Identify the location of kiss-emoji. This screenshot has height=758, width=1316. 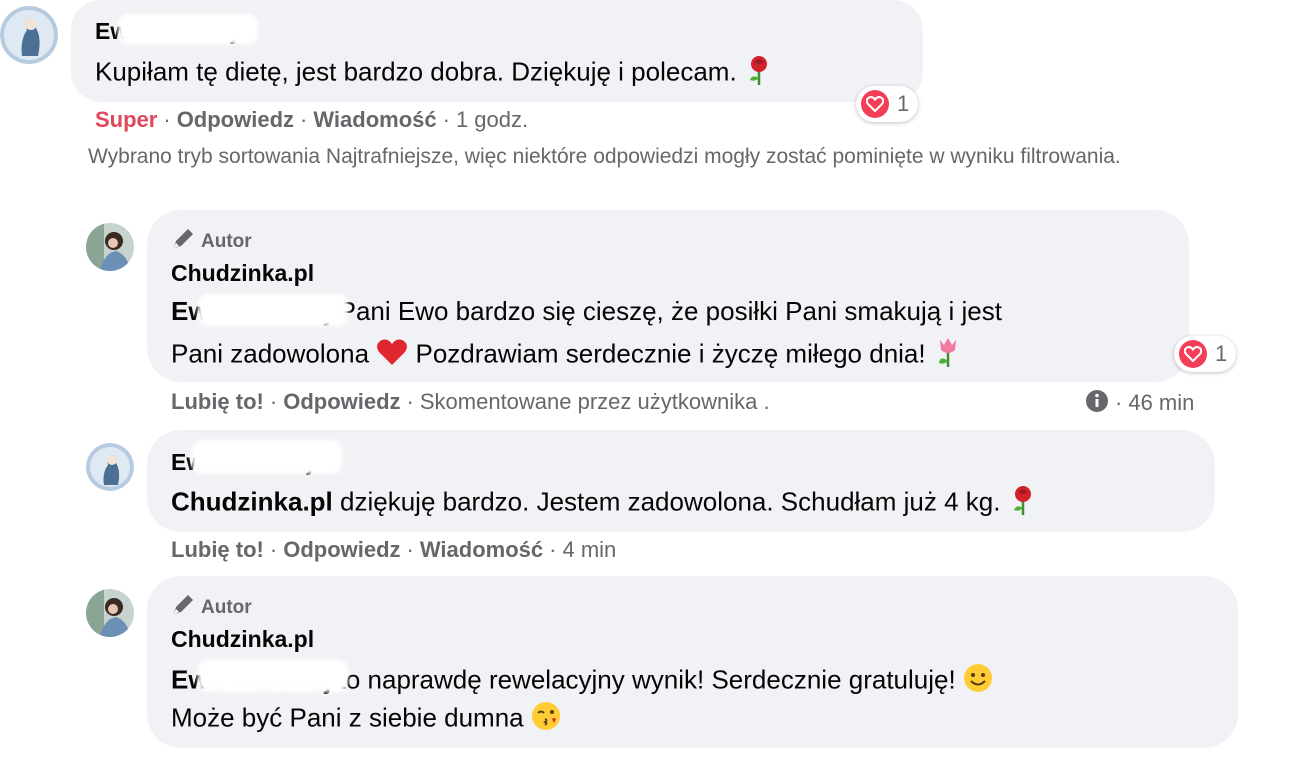
(546, 719).